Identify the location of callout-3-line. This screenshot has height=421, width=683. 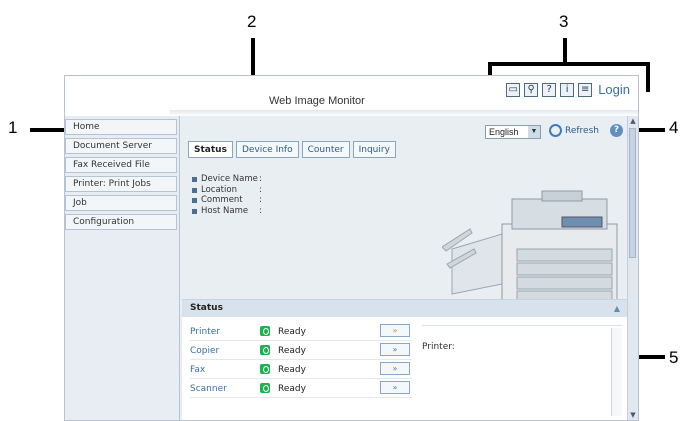
(565, 51).